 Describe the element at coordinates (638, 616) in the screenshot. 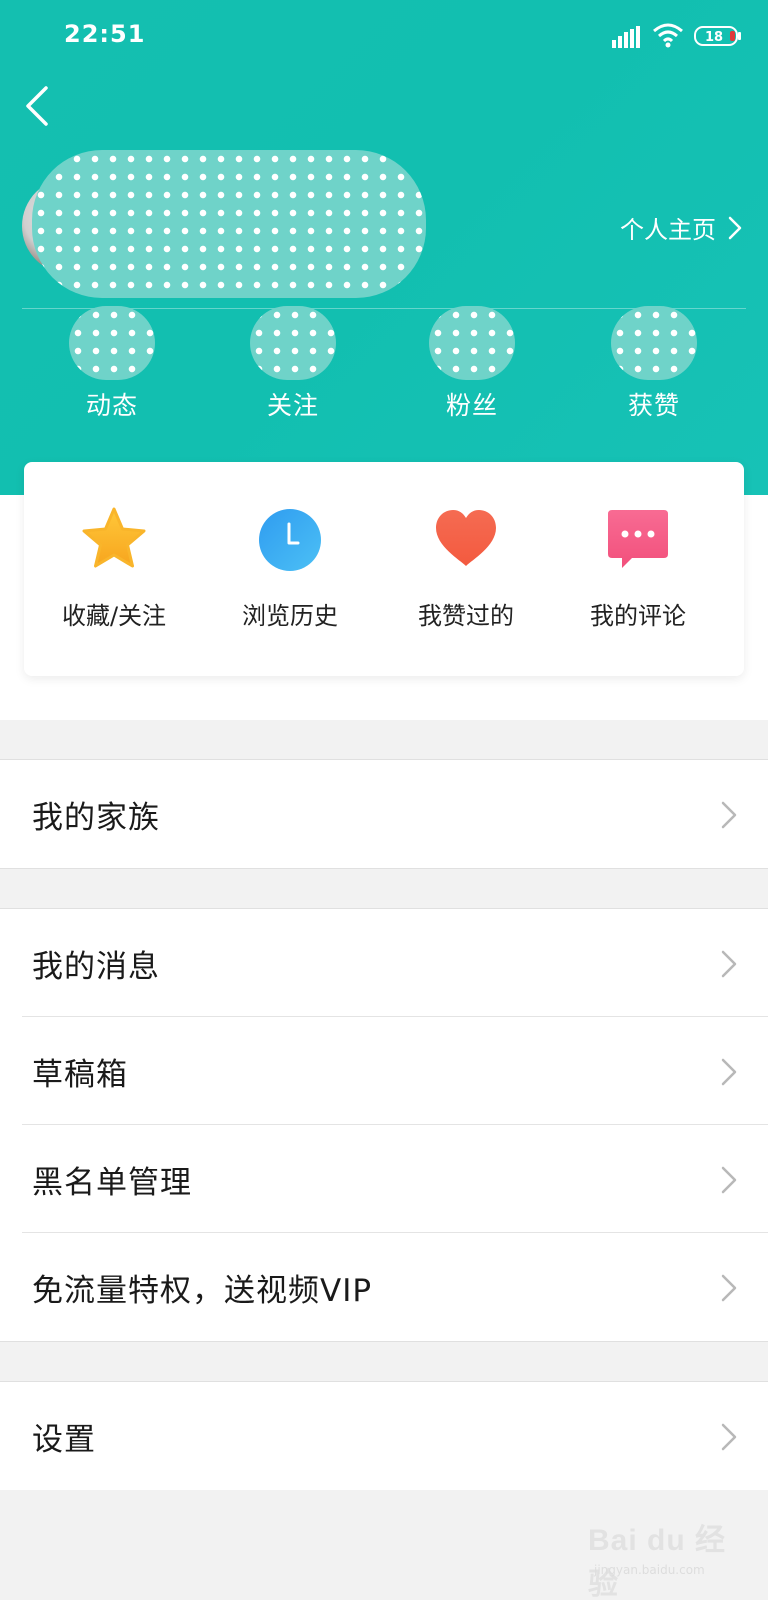

I see `quick-label: 我的评论` at that location.